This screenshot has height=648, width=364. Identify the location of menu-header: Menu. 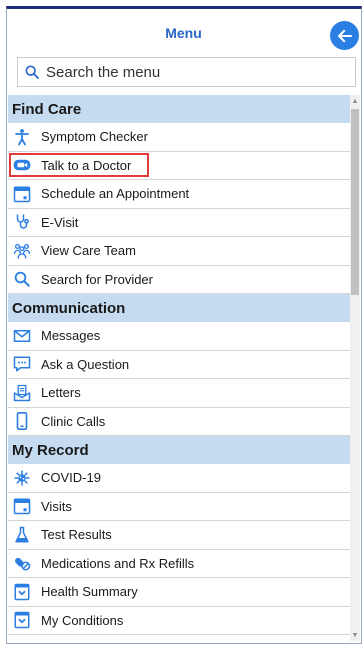
(183, 30).